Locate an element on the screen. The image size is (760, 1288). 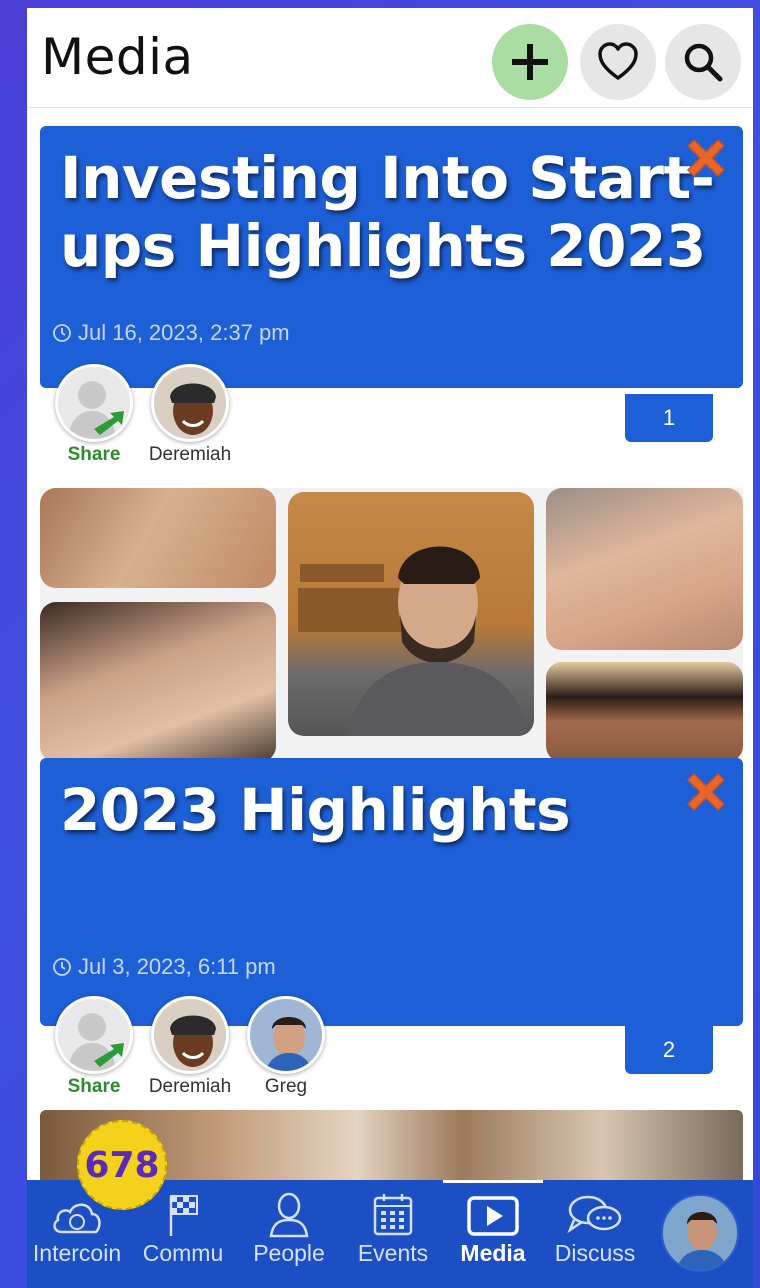
nav-media: Media is located at coordinates (493, 1234).